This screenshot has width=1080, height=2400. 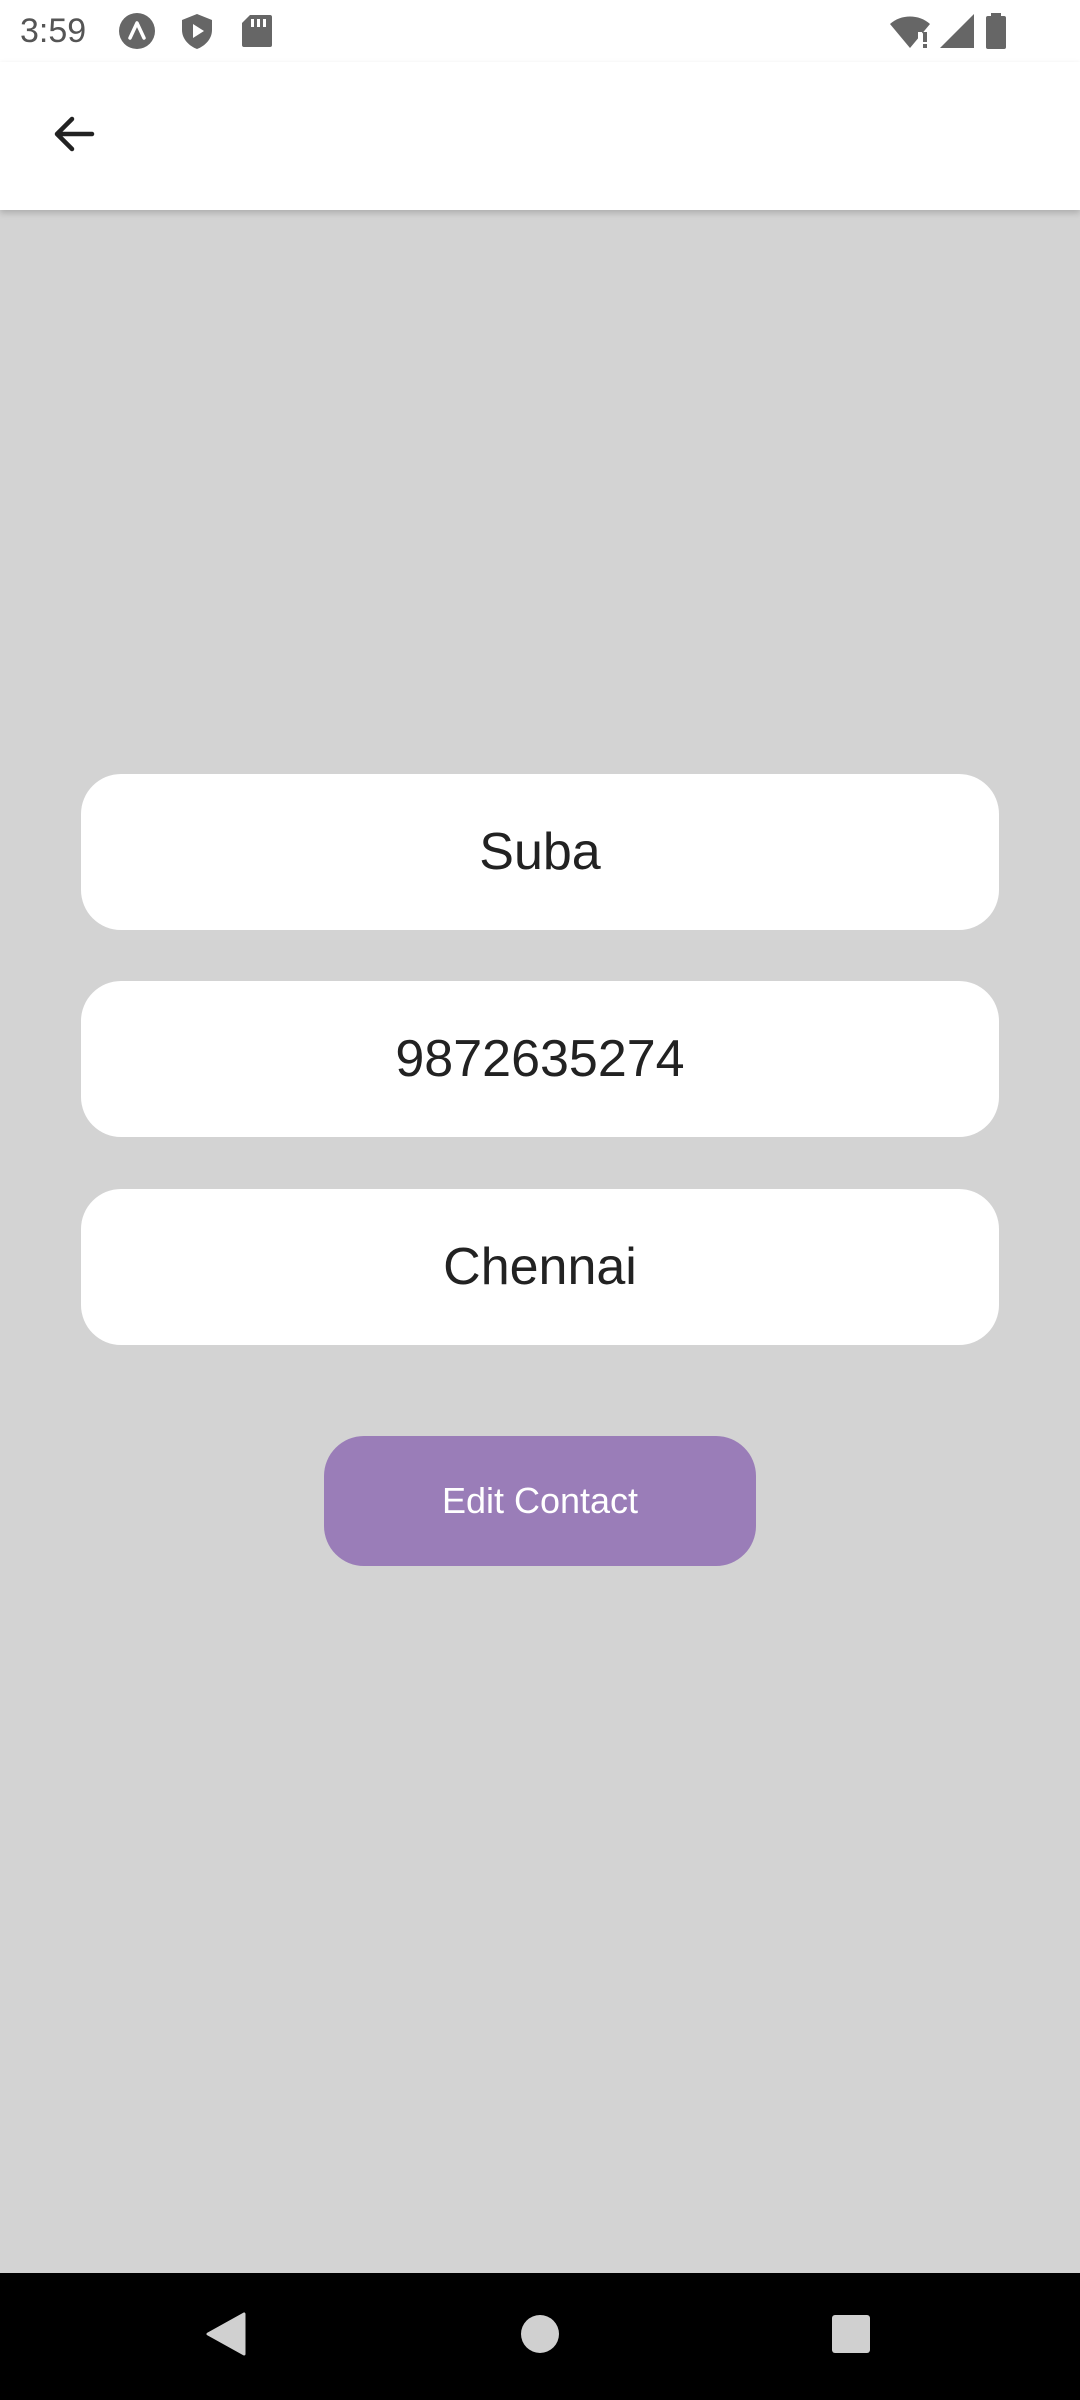 I want to click on nav-home-button, so click(x=540, y=2336).